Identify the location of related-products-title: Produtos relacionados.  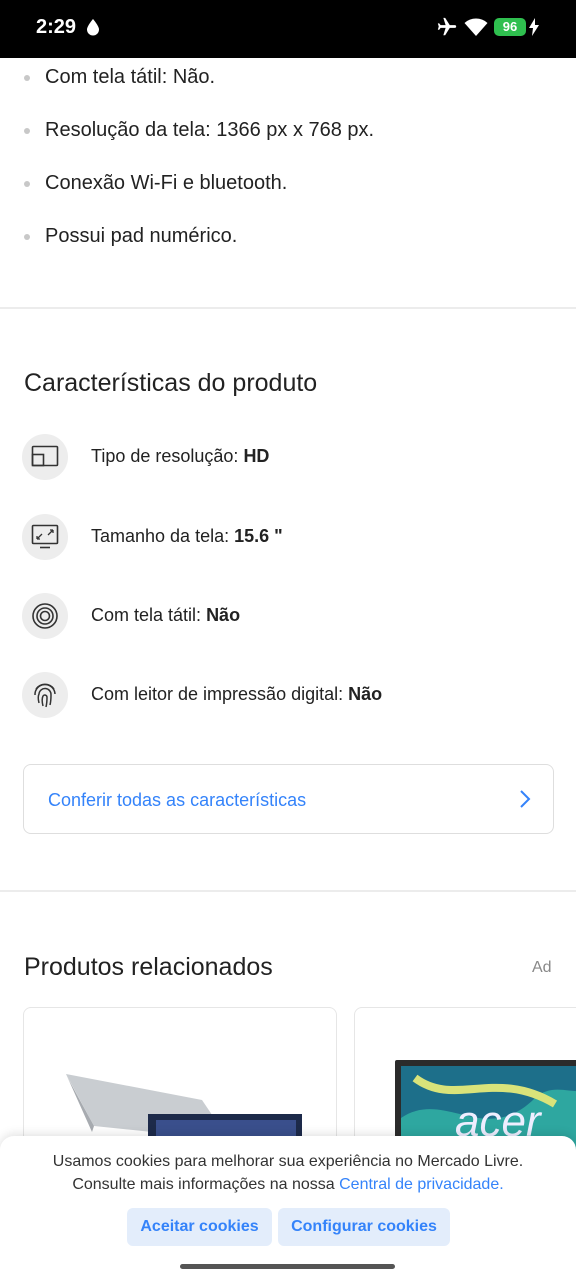
(148, 967).